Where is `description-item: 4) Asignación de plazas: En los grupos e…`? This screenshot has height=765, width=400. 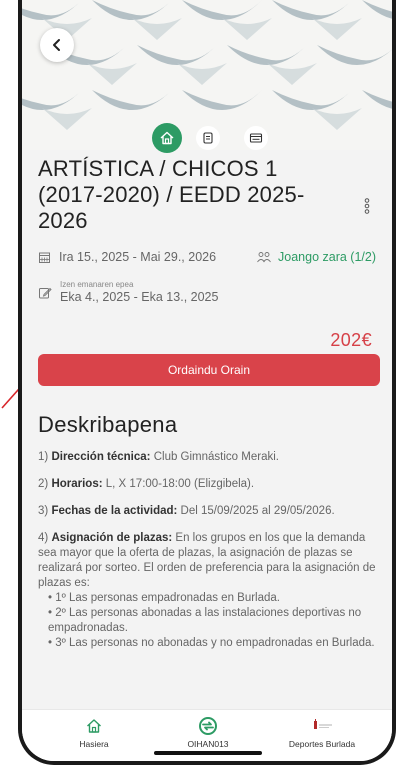 description-item: 4) Asignación de plazas: En los grupos e… is located at coordinates (207, 560).